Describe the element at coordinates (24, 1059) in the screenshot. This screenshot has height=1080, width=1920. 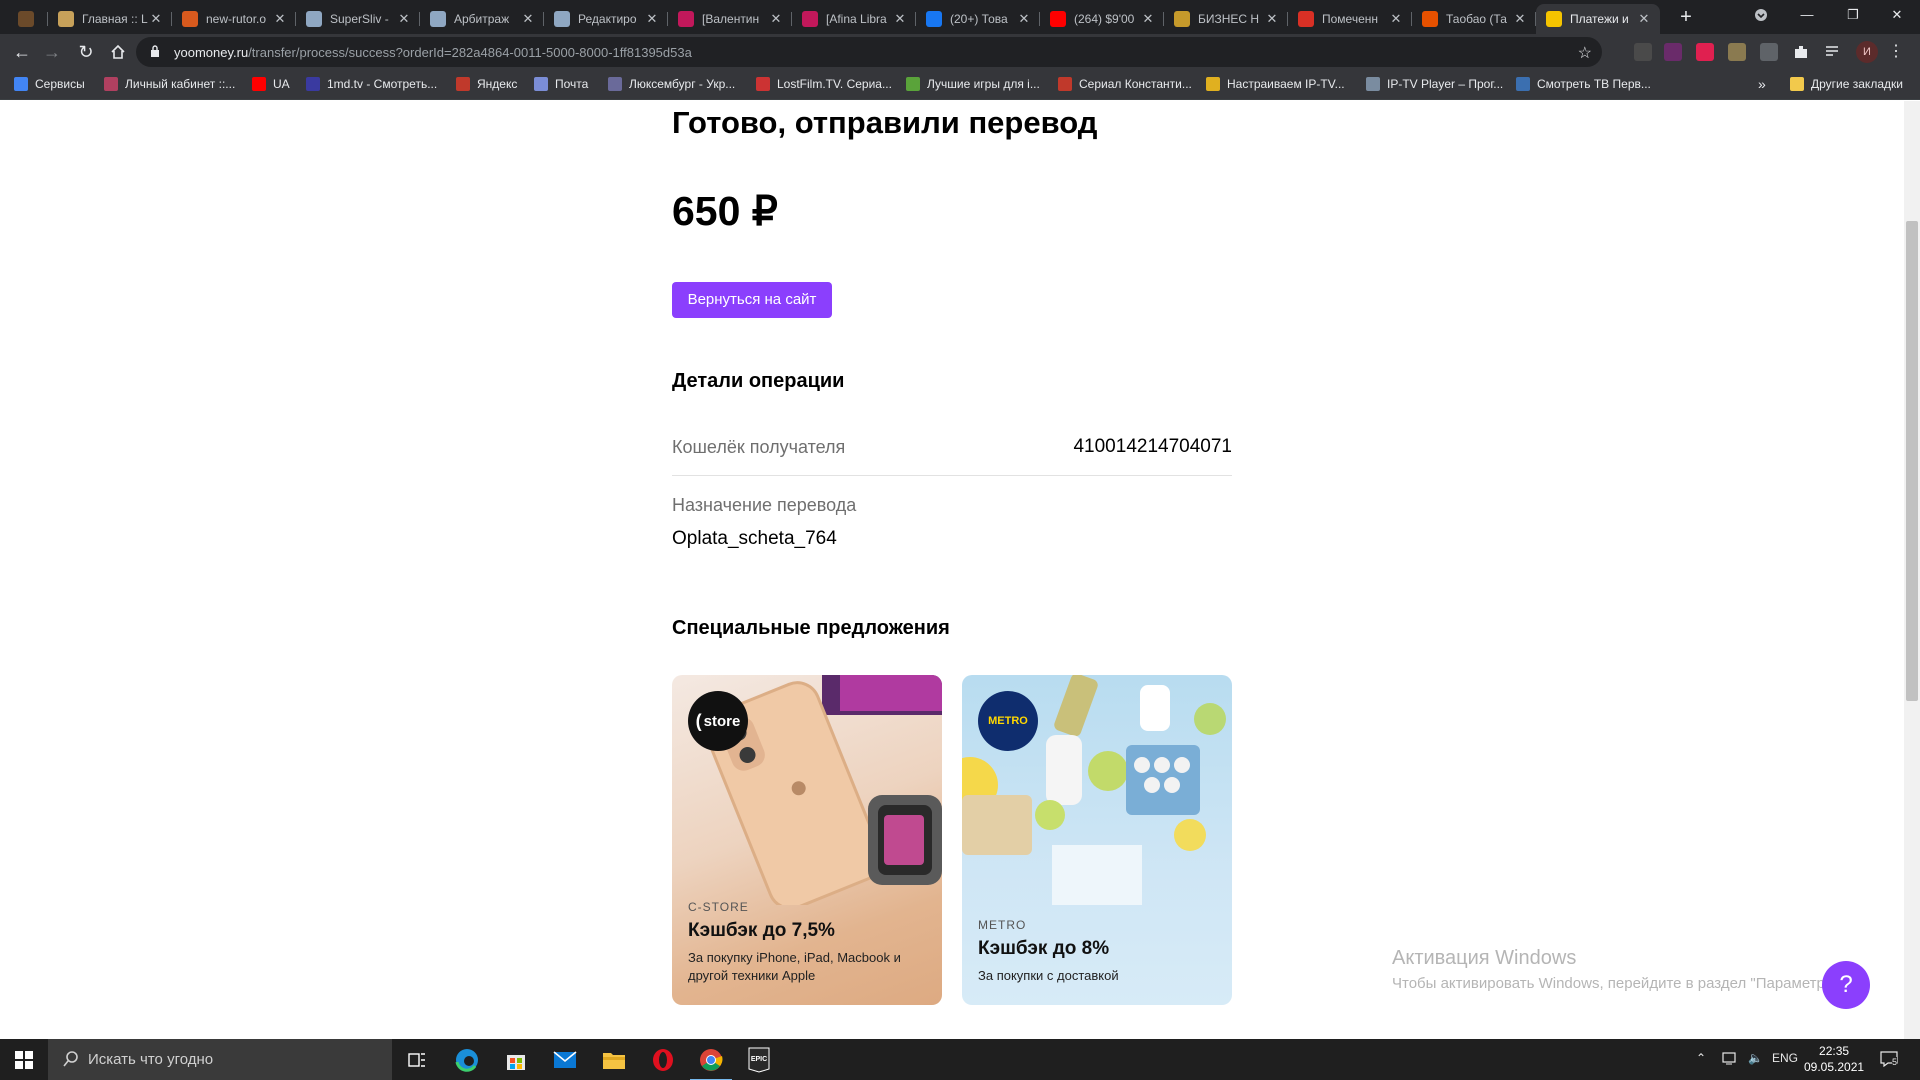
I see `windows-start-button` at that location.